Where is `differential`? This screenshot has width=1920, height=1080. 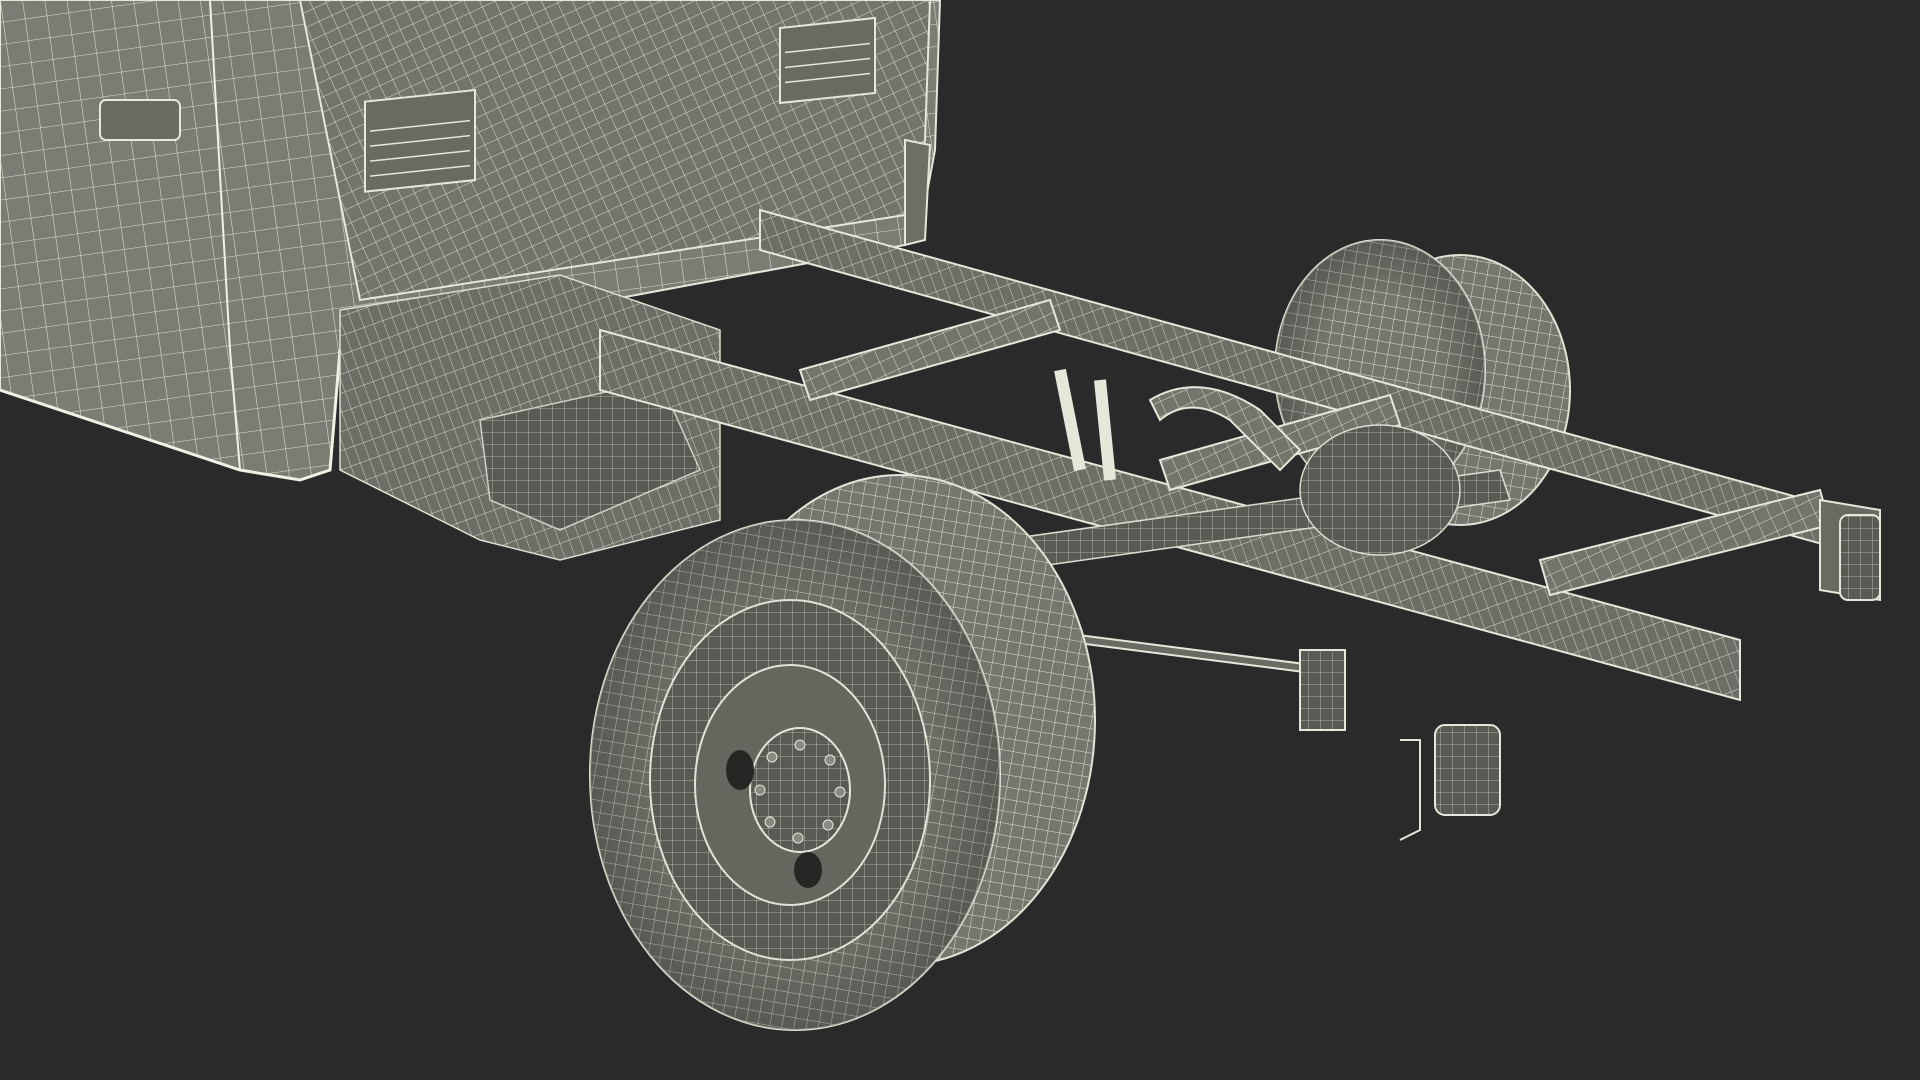 differential is located at coordinates (1380, 490).